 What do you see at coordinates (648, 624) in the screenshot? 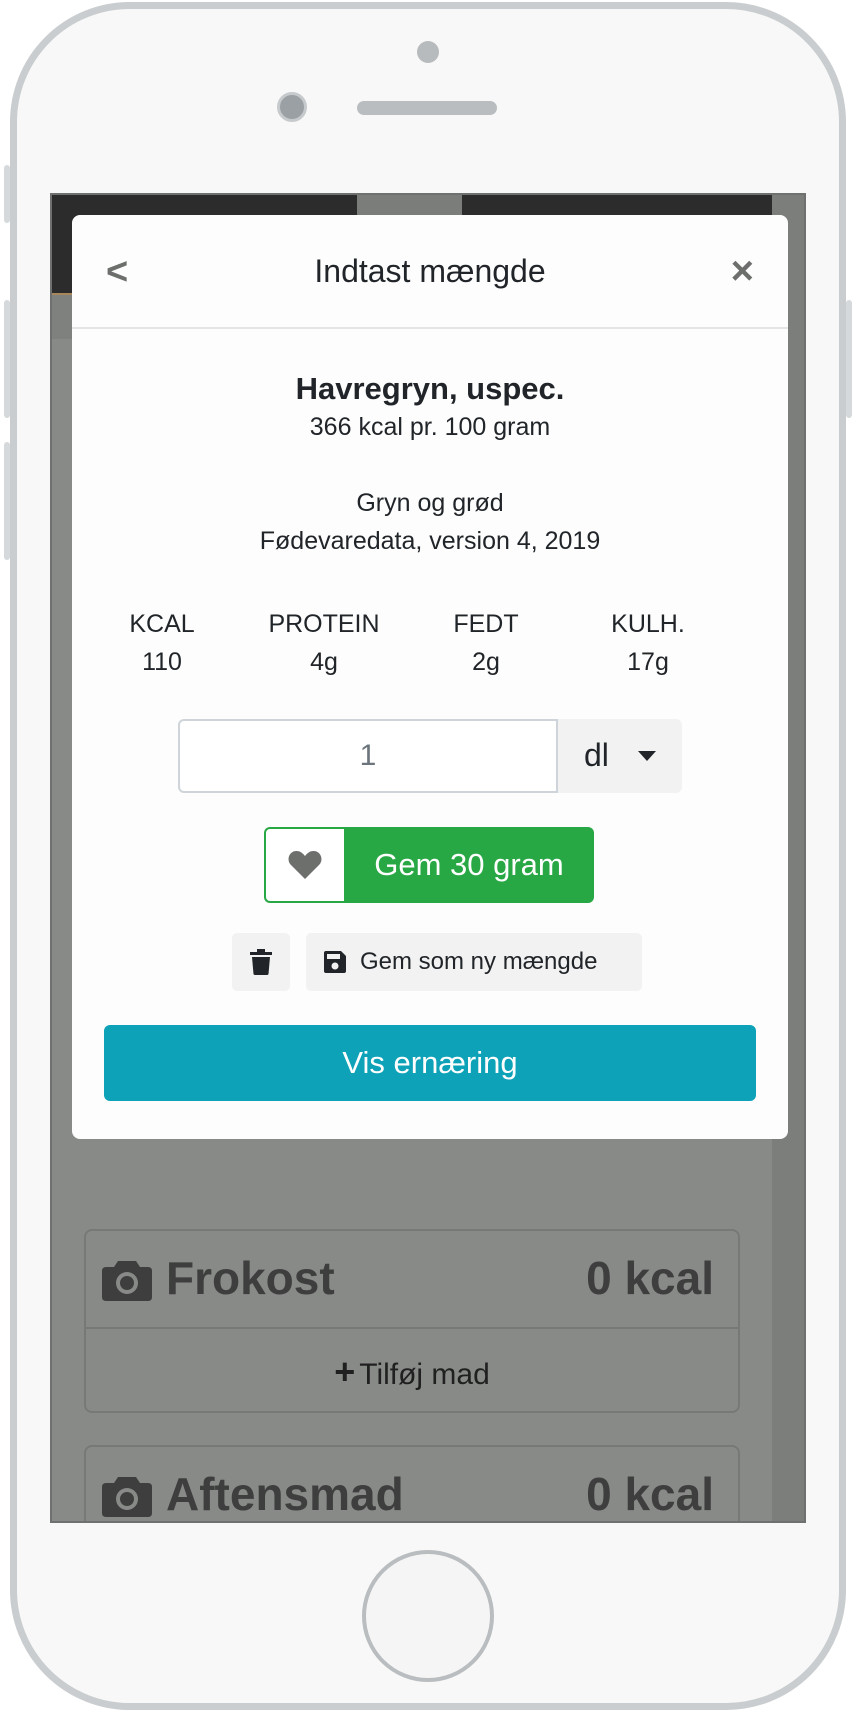
I see `macro-label: KULH.` at bounding box center [648, 624].